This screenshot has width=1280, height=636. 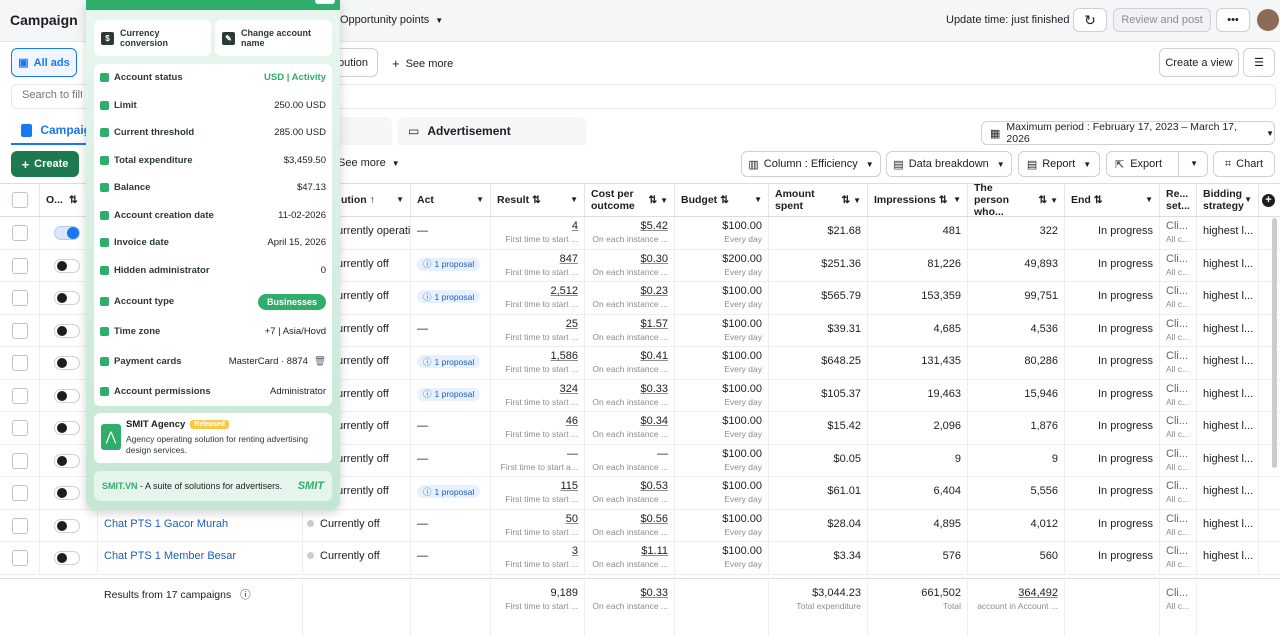 I want to click on spent-cell: $28.04, so click(x=818, y=525).